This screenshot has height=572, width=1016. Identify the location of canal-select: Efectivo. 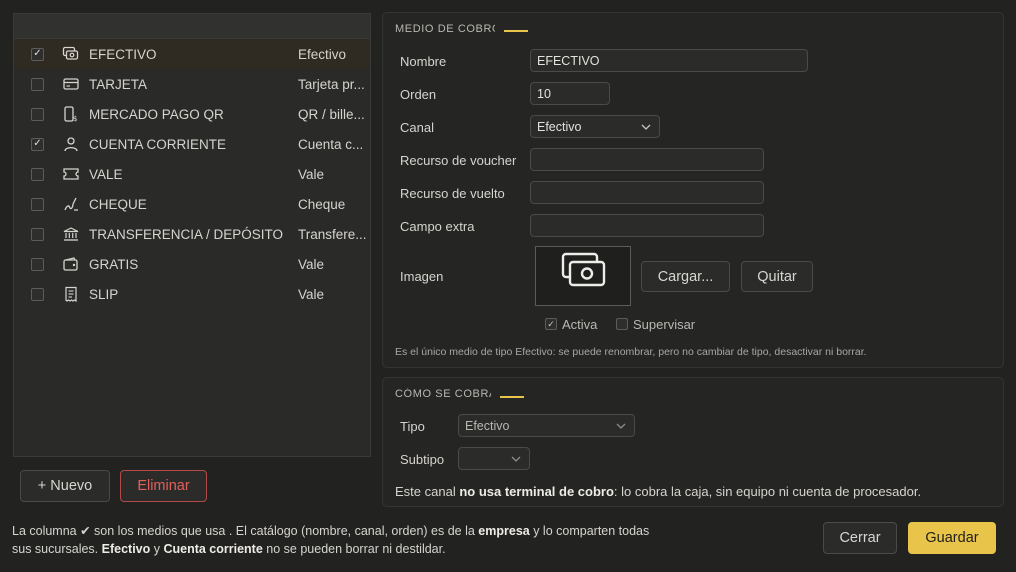
(595, 126).